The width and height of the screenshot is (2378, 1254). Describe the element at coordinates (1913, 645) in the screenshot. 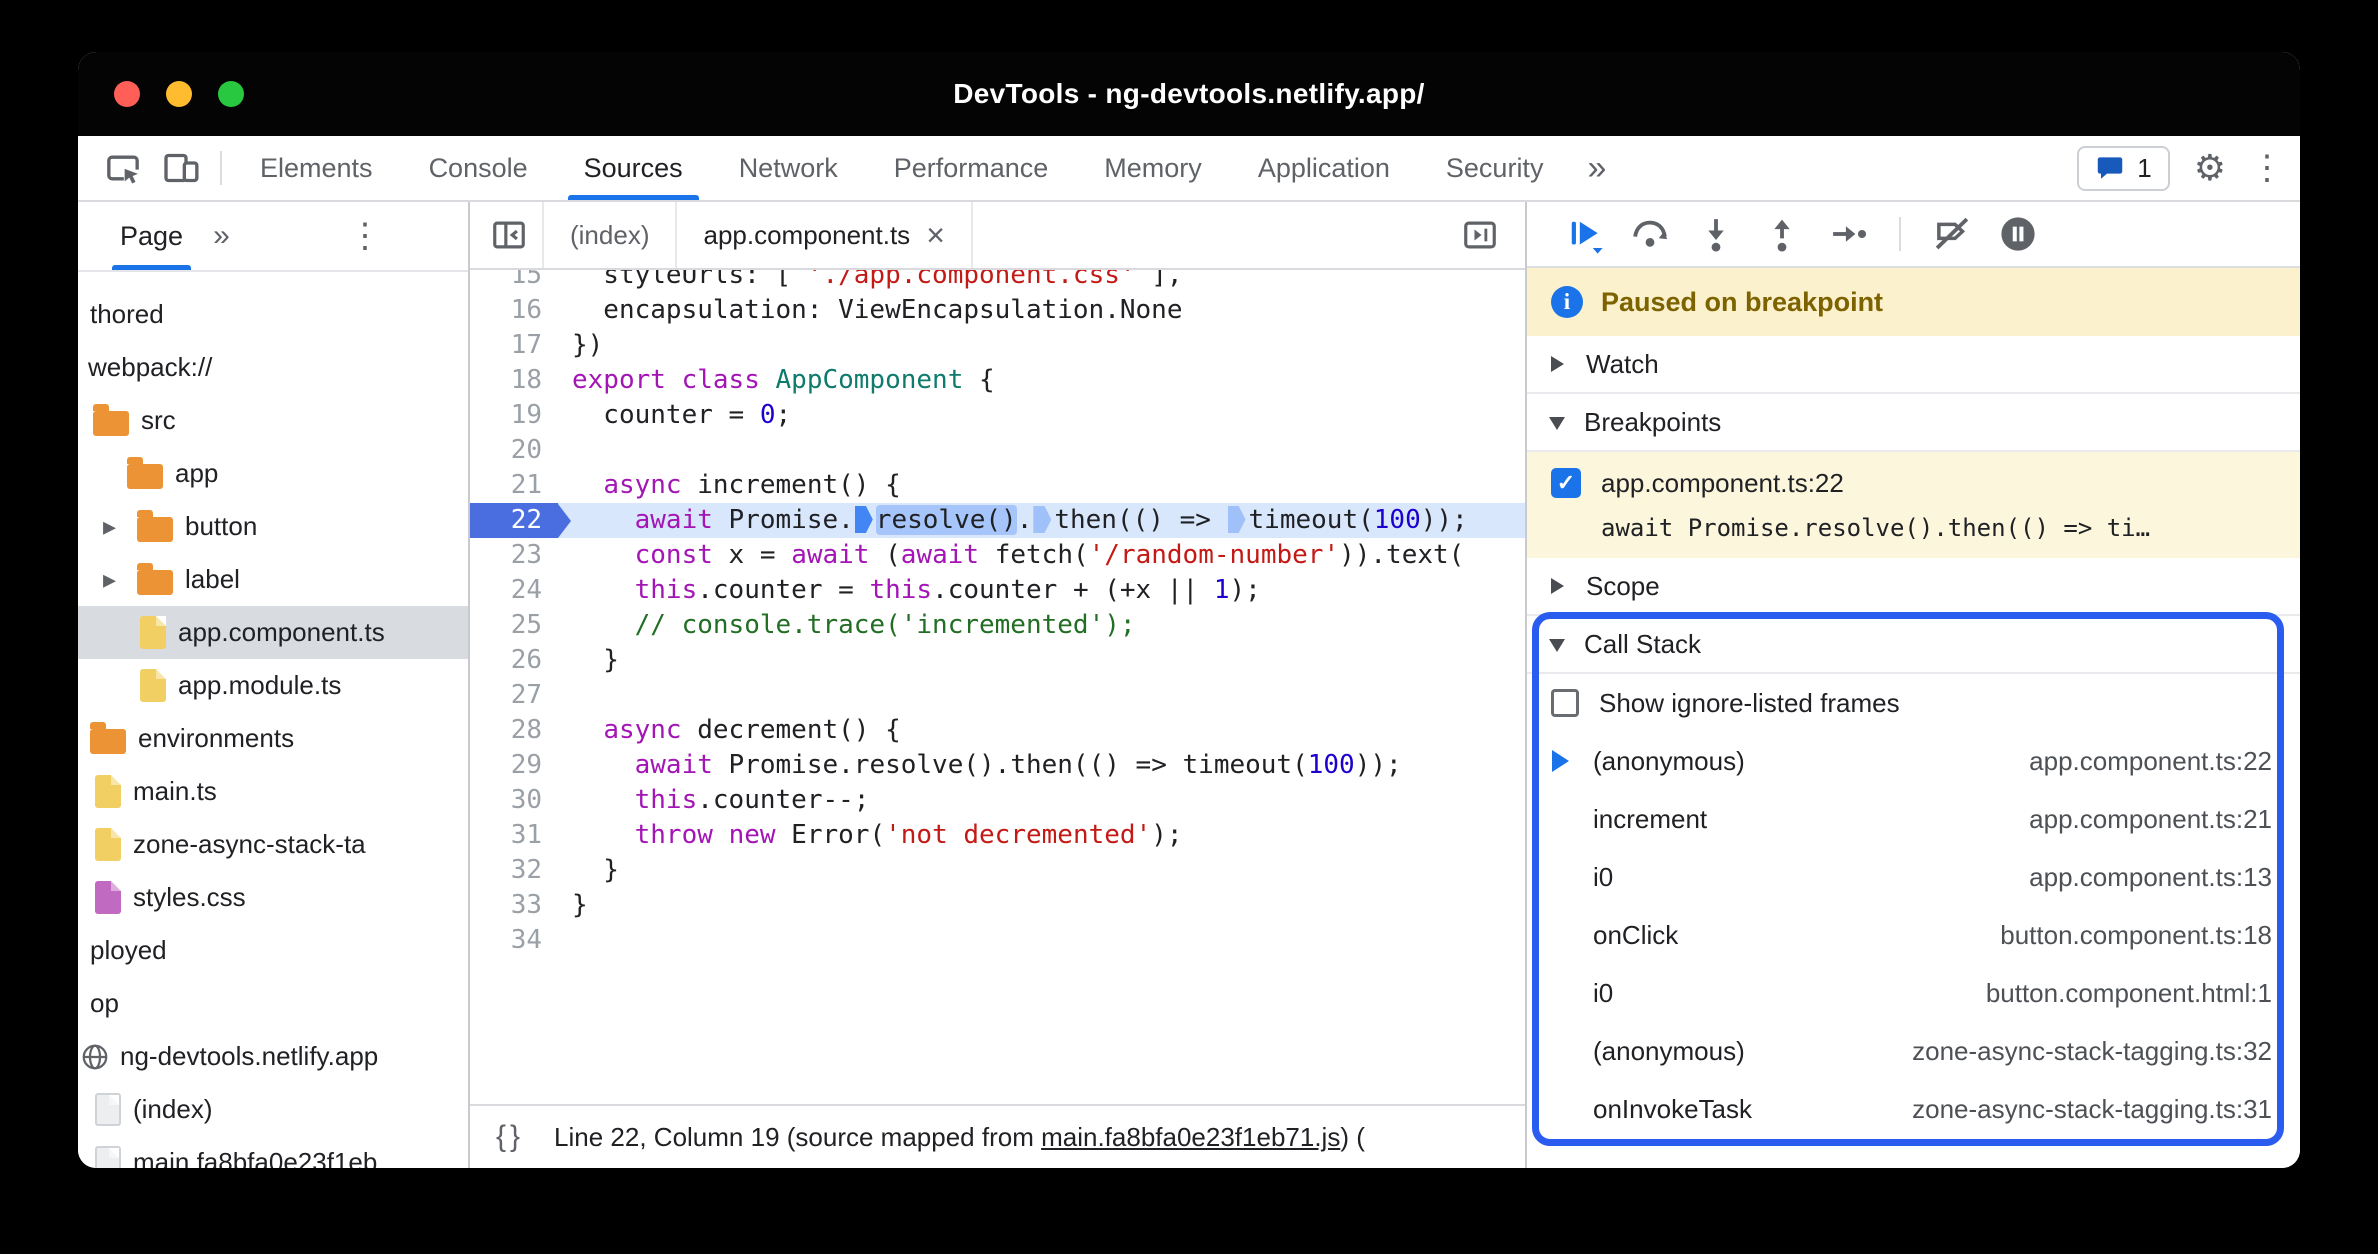

I see `section-call-stack: Call Stack` at that location.